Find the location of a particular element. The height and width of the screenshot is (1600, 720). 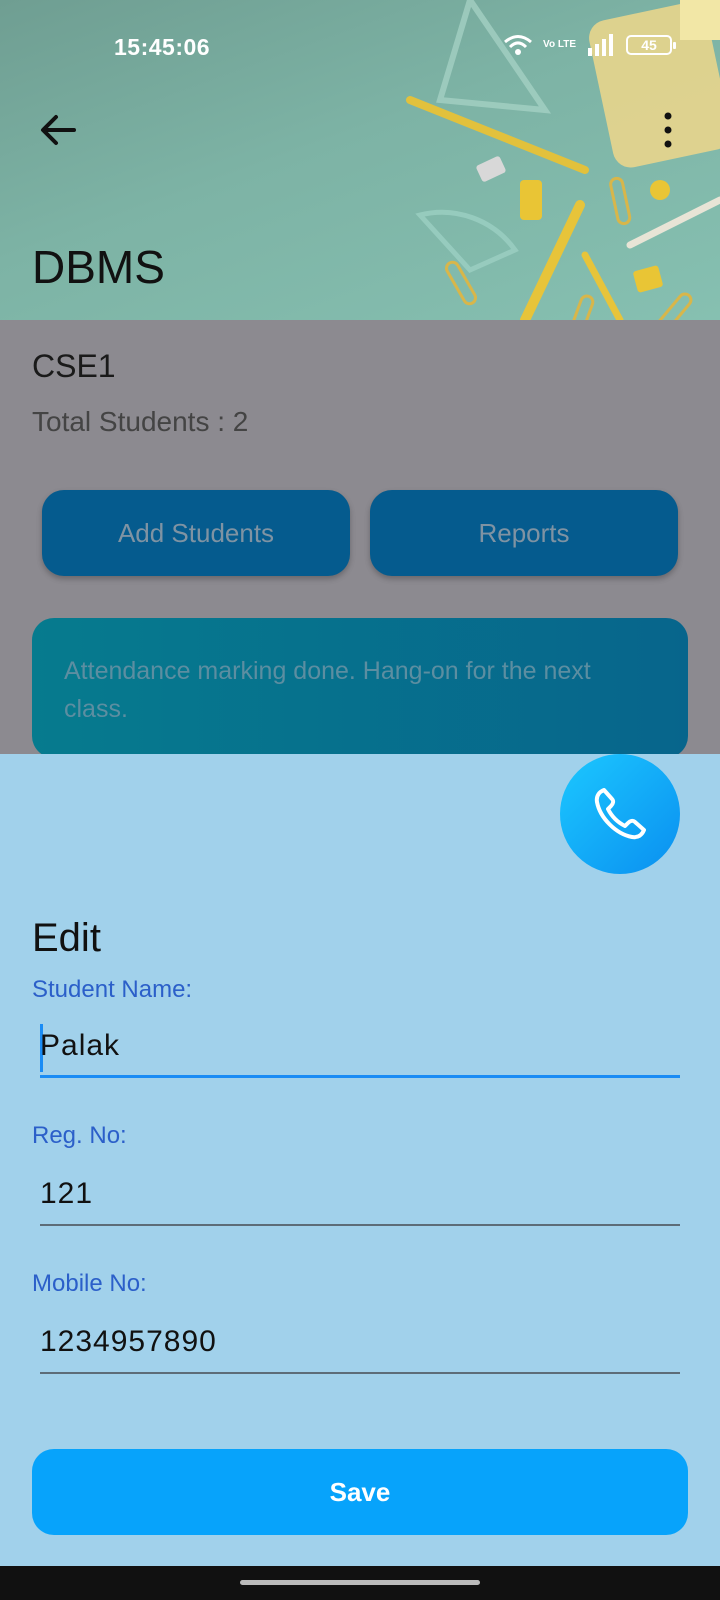

phone-icon is located at coordinates (620, 814).